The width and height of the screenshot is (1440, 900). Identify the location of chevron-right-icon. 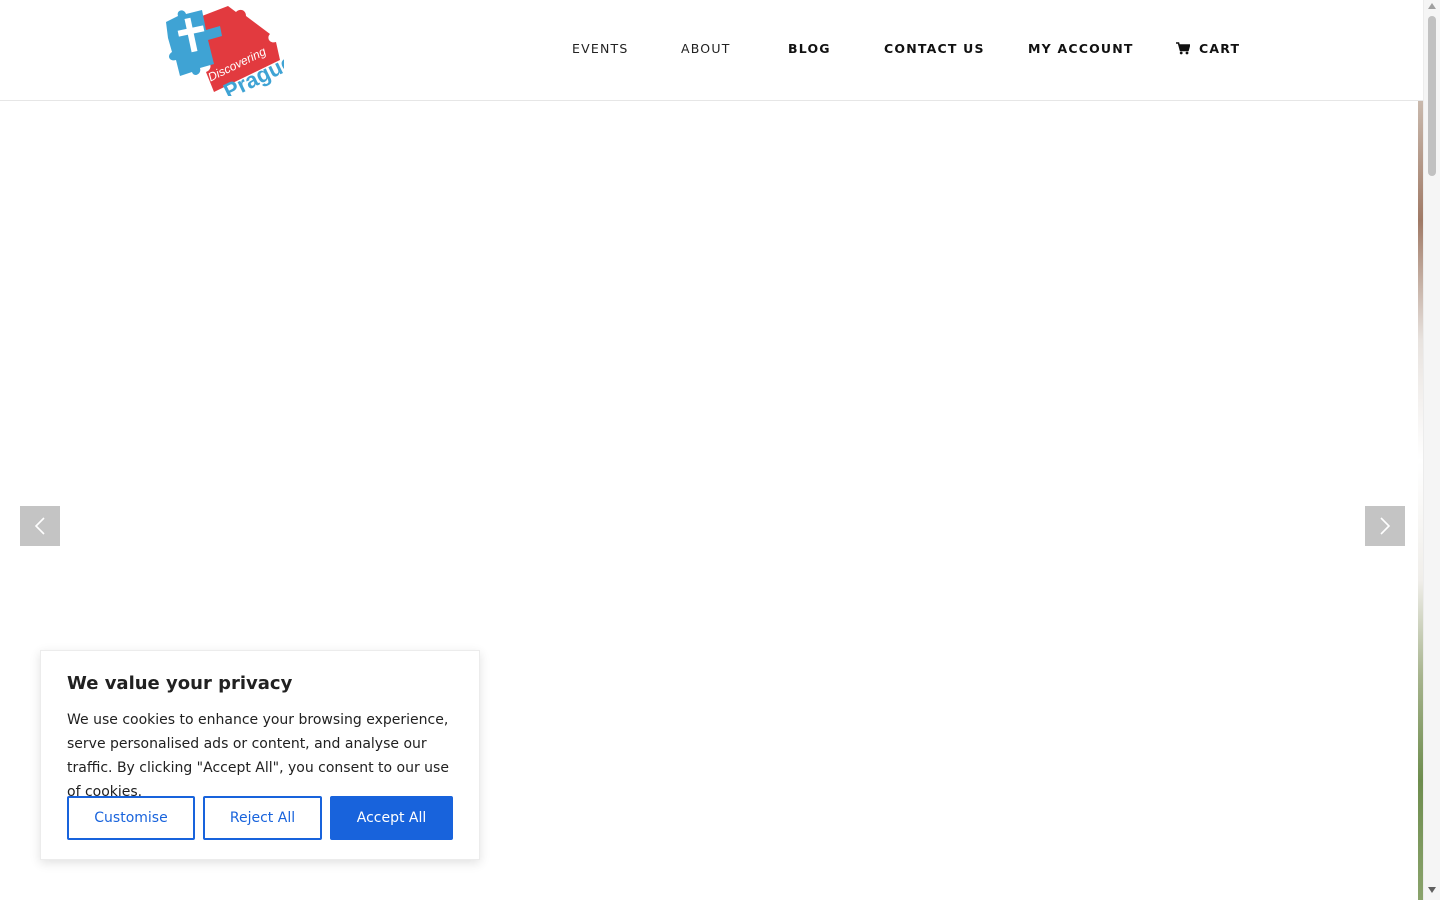
(1385, 526).